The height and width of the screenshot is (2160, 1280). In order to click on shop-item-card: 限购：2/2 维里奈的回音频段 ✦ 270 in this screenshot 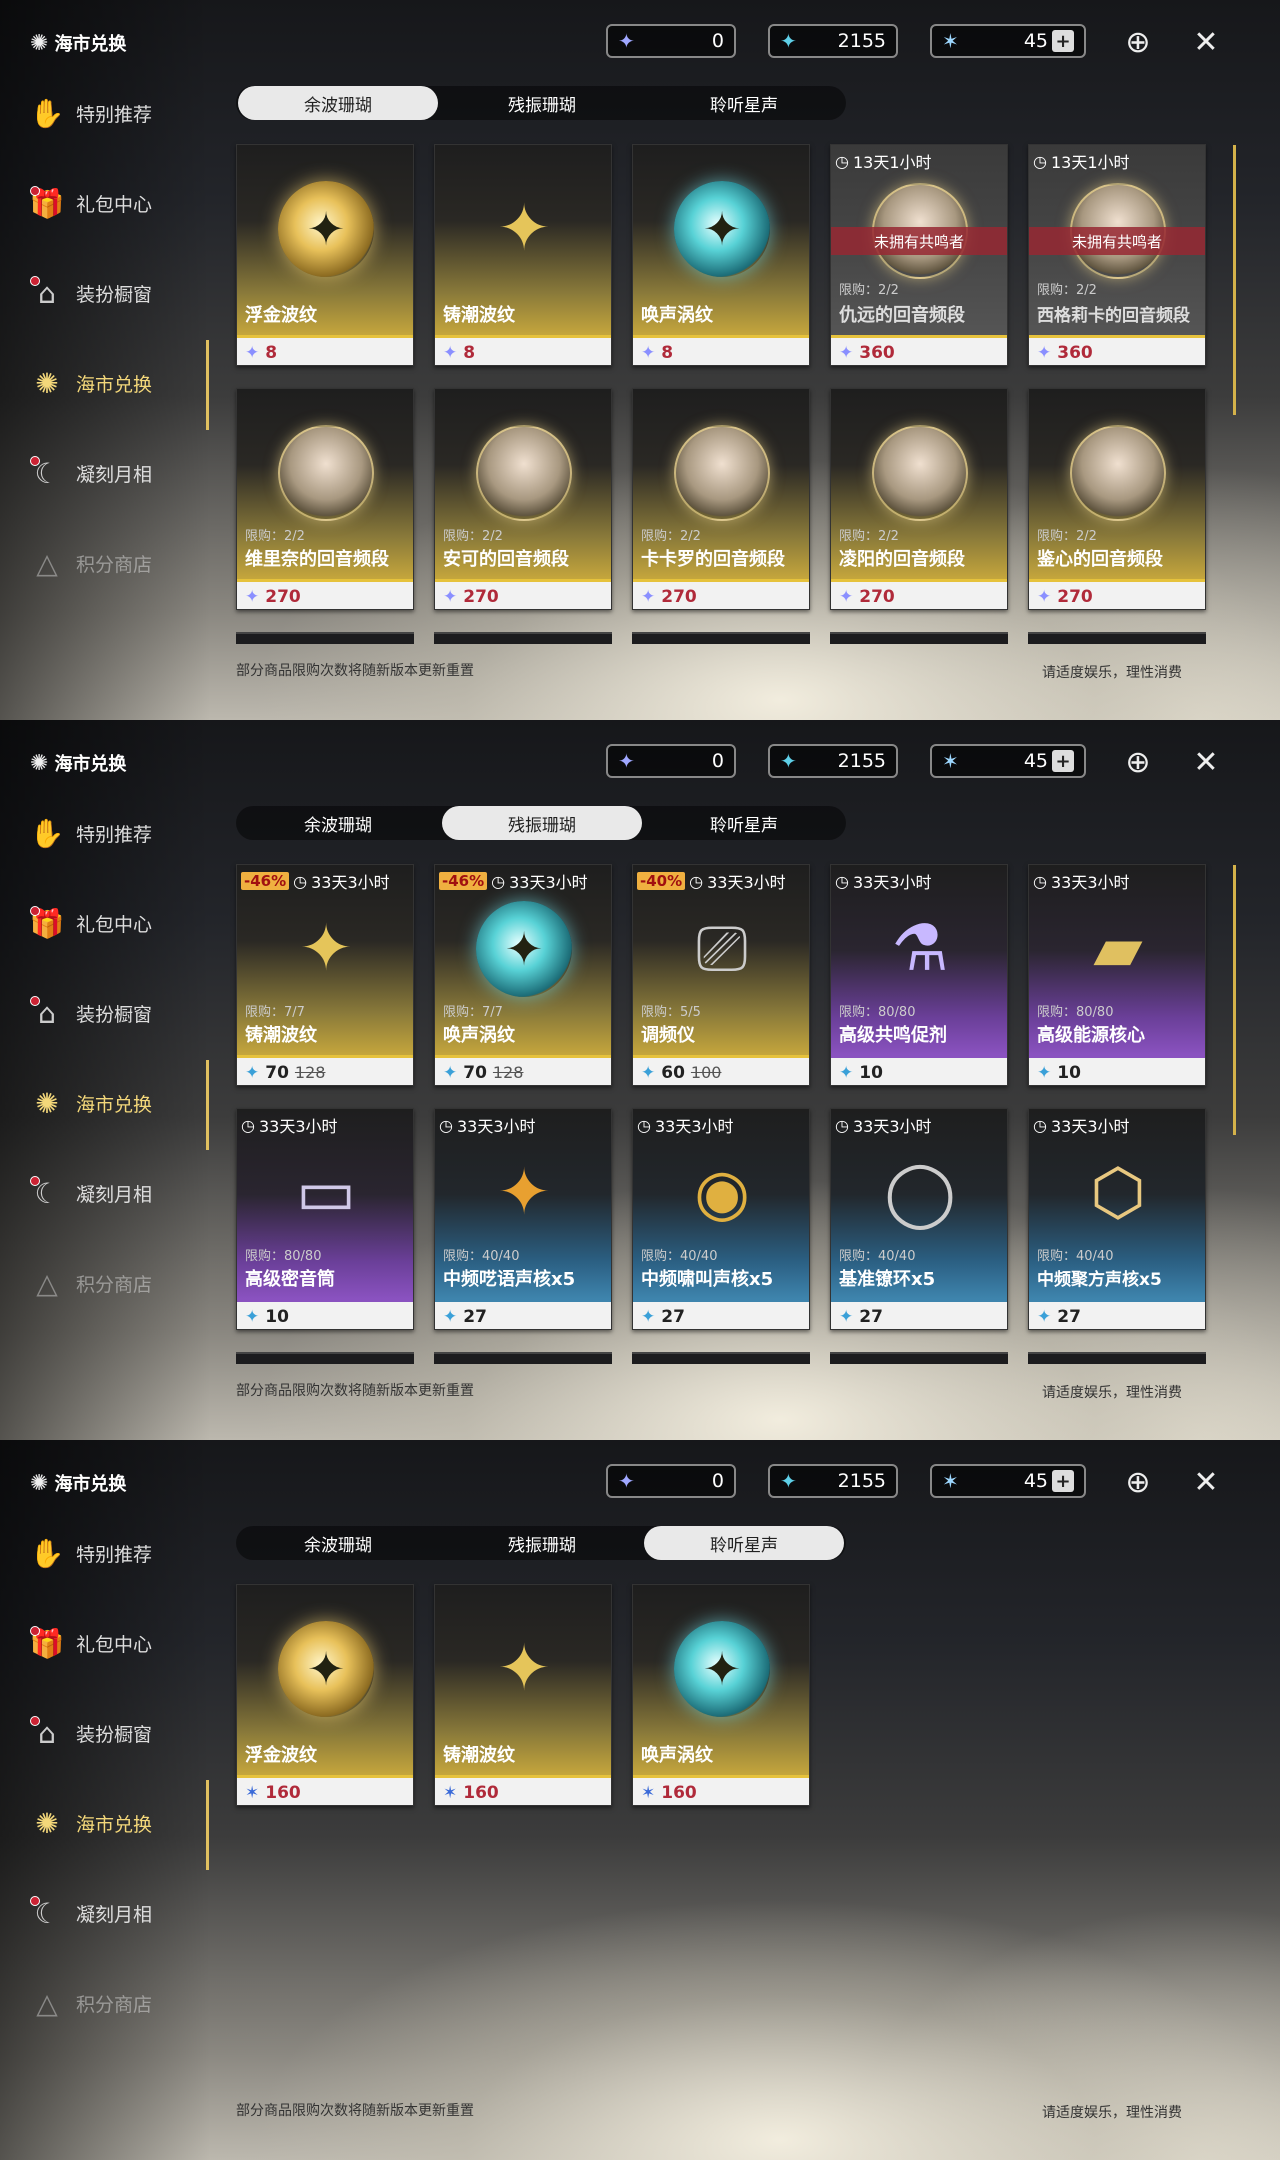, I will do `click(325, 499)`.